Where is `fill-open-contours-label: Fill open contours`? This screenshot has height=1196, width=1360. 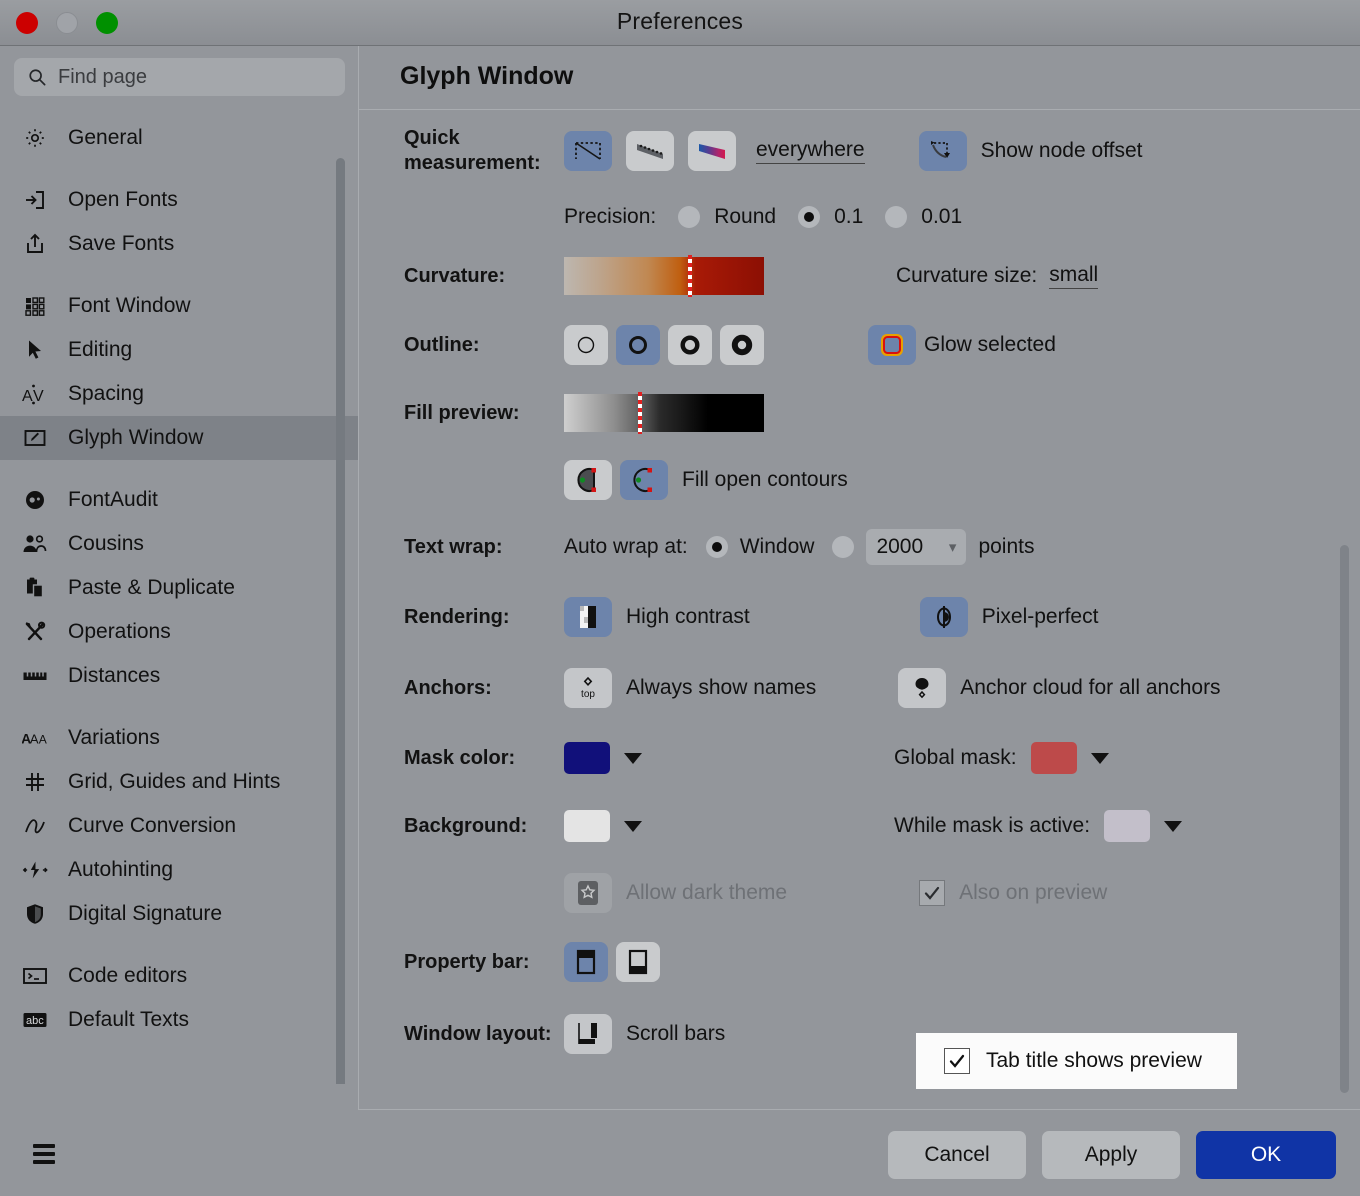 fill-open-contours-label: Fill open contours is located at coordinates (765, 479).